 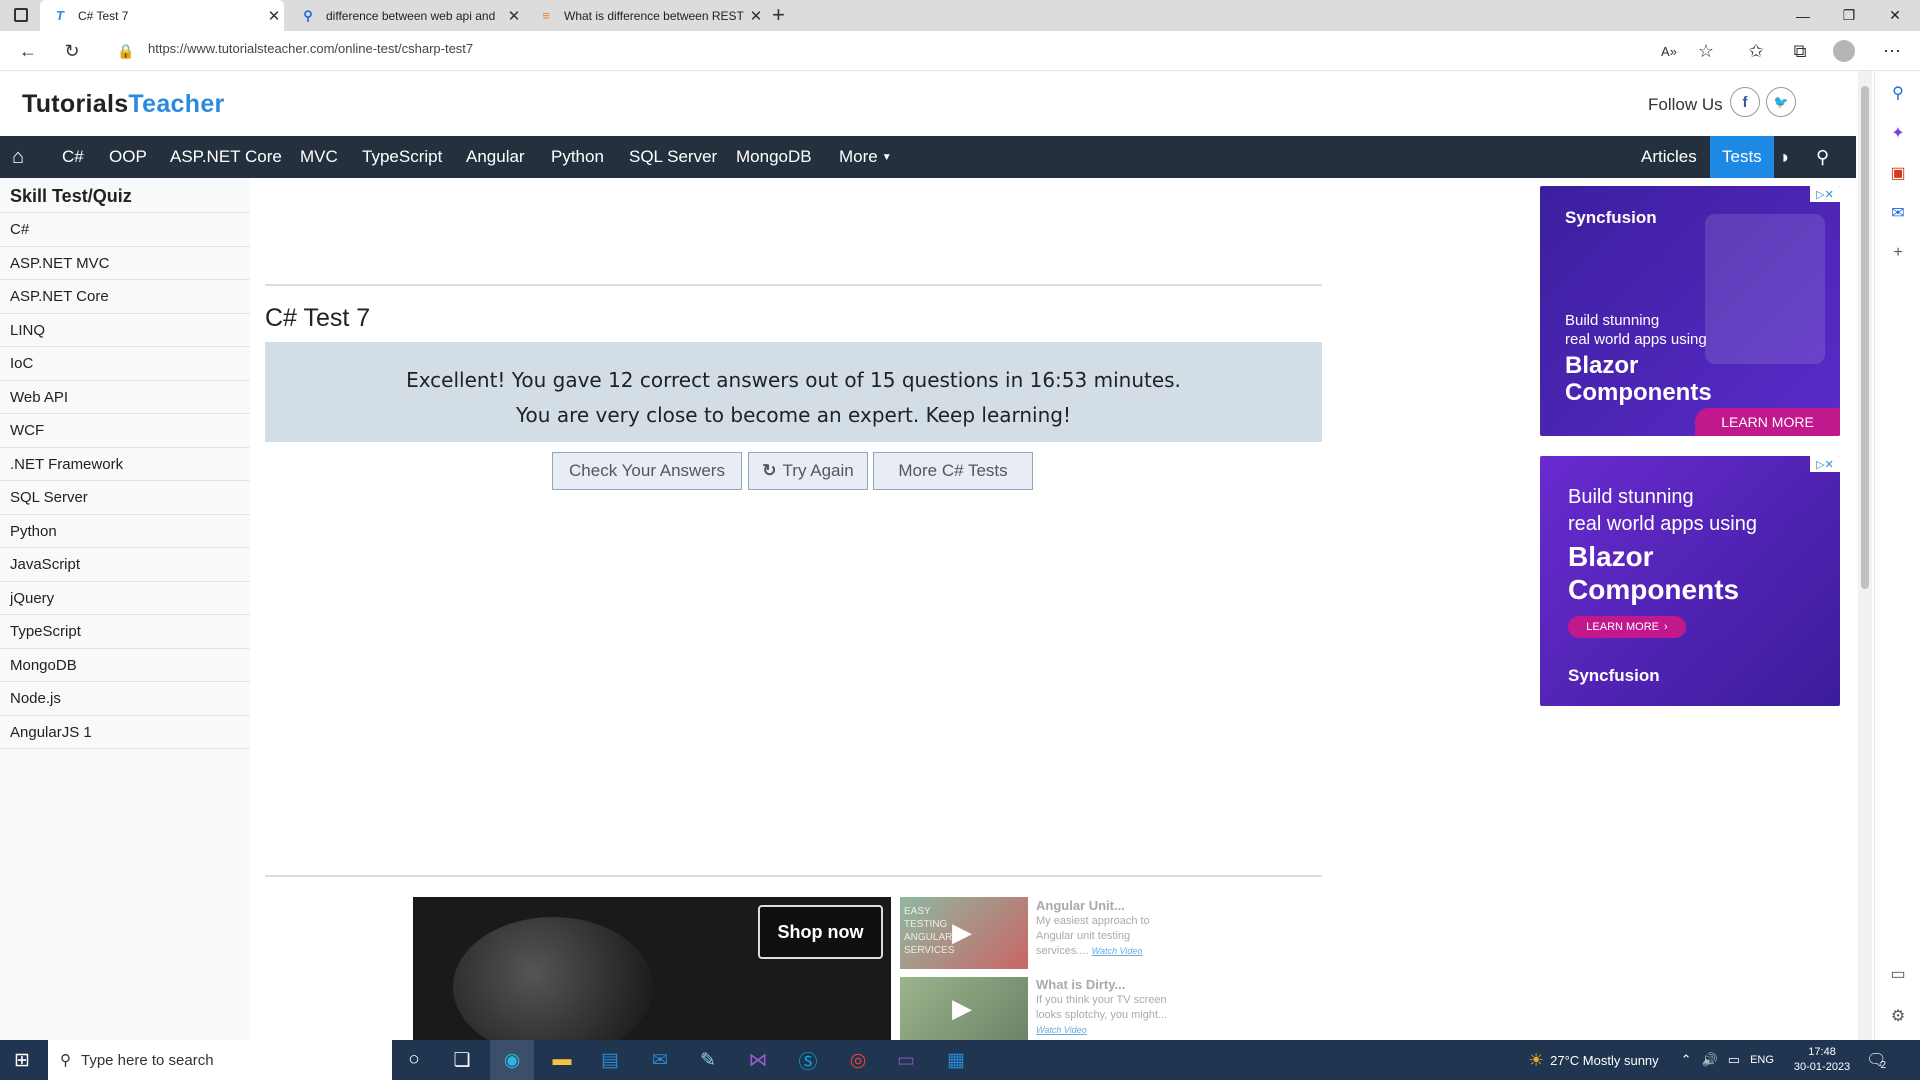 I want to click on visual-studio-icon: ⋈, so click(x=758, y=1060).